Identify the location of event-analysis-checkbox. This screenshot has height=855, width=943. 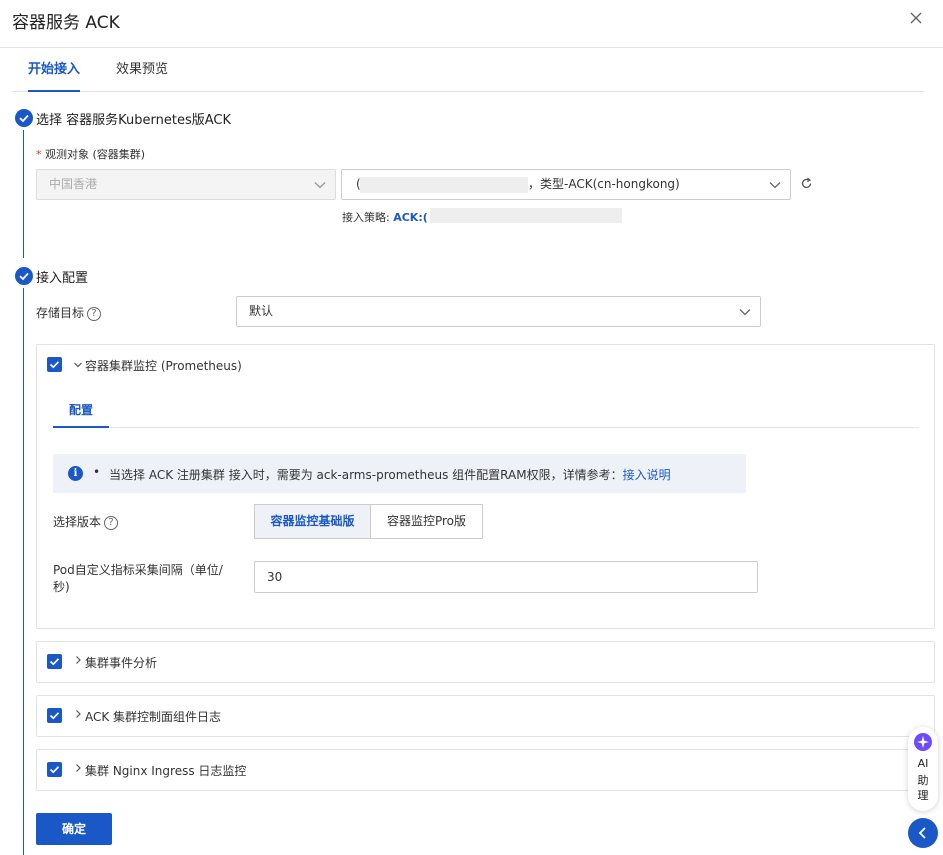
(54, 661).